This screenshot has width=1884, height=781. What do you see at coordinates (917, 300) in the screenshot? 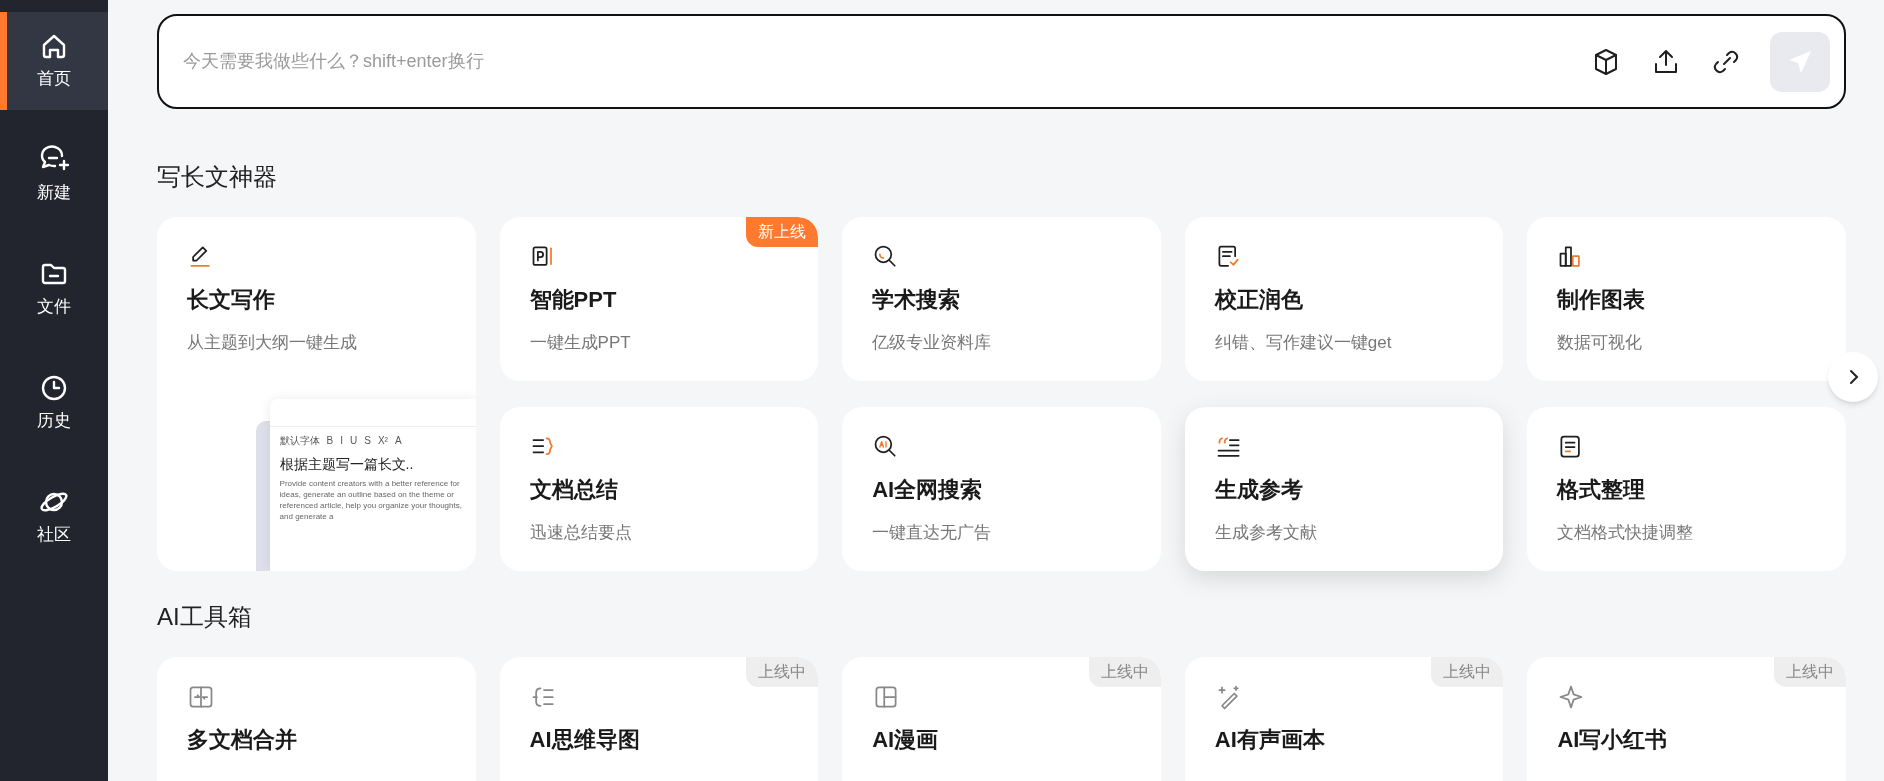
I see `card-title: 学术搜索` at bounding box center [917, 300].